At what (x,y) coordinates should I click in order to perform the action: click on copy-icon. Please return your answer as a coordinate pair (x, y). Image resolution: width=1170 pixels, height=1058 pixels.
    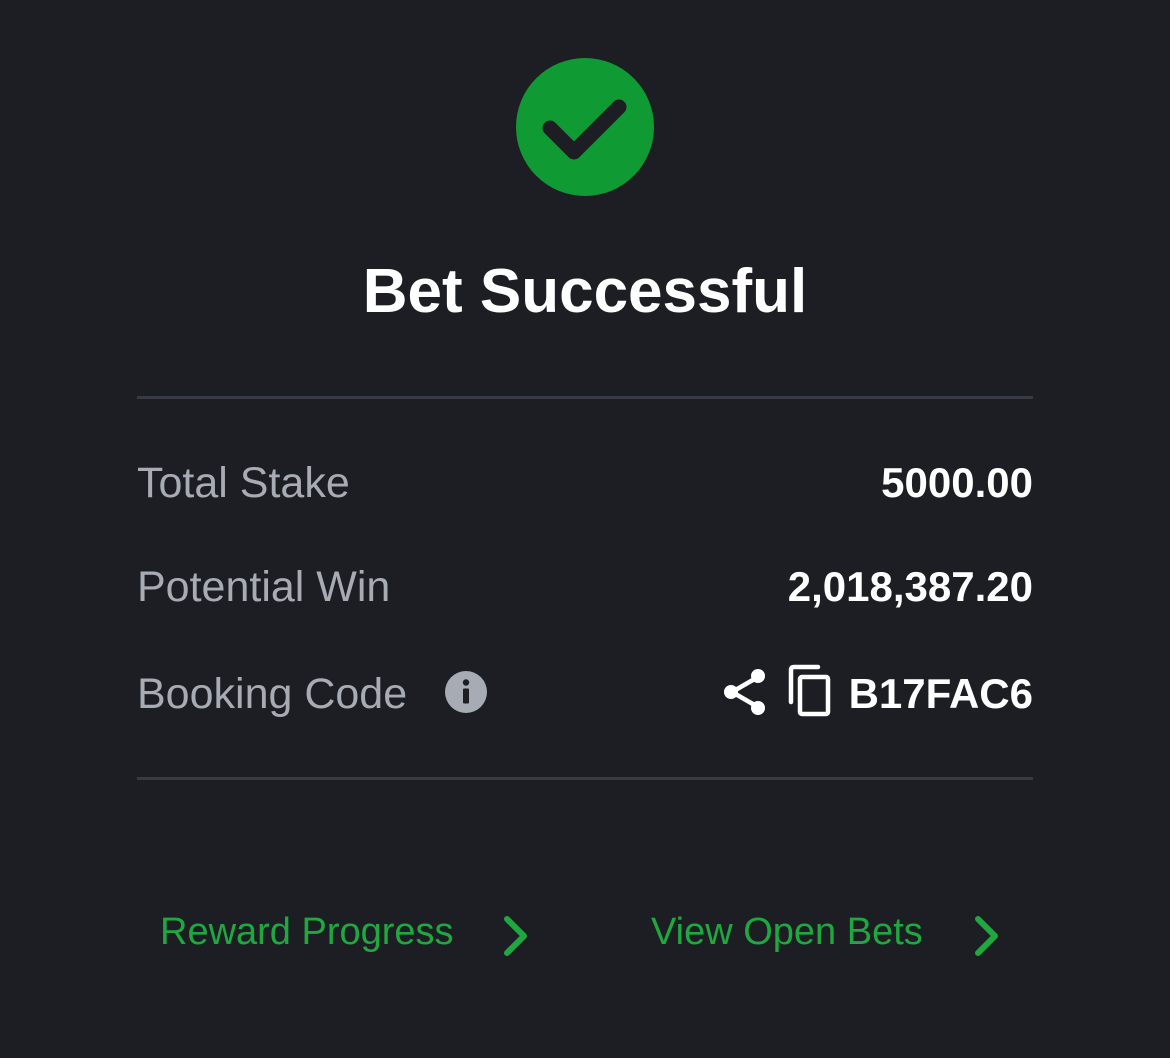
    Looking at the image, I should click on (809, 691).